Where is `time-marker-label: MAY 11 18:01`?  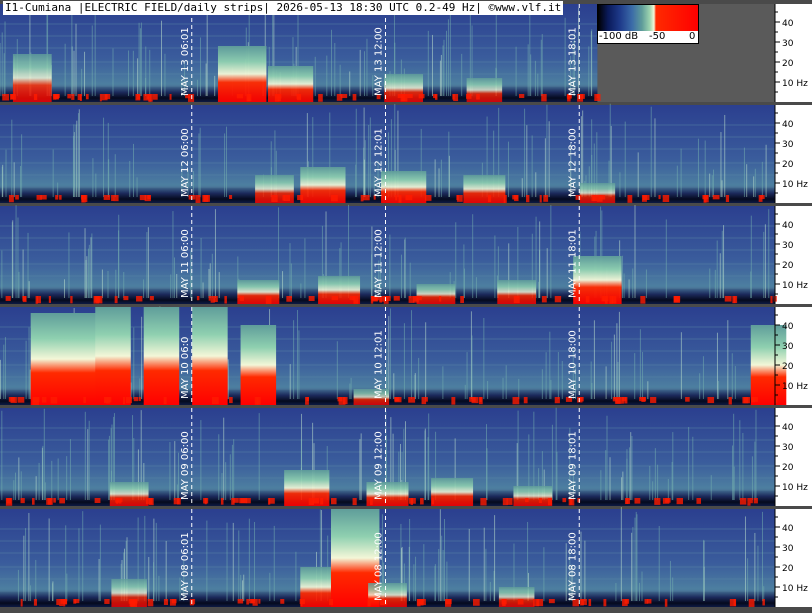
time-marker-label: MAY 11 18:01 is located at coordinates (572, 263).